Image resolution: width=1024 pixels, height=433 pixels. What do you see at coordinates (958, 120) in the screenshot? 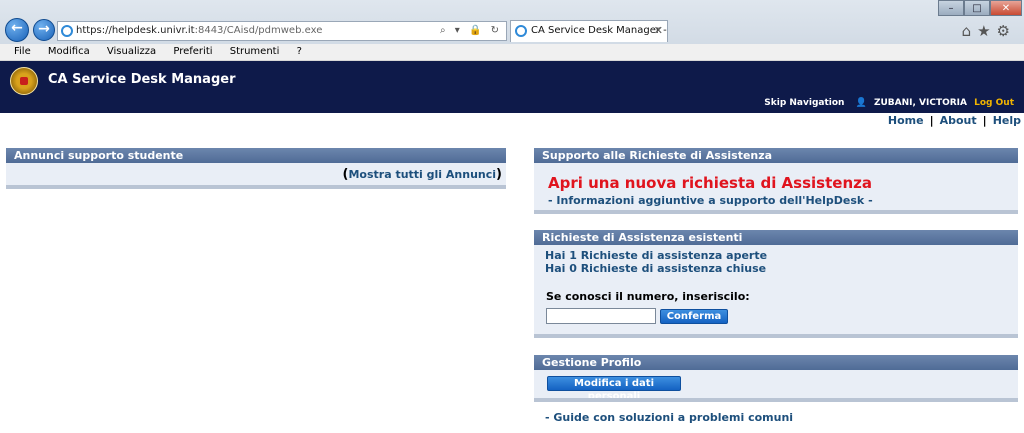
I see `about-link: About` at bounding box center [958, 120].